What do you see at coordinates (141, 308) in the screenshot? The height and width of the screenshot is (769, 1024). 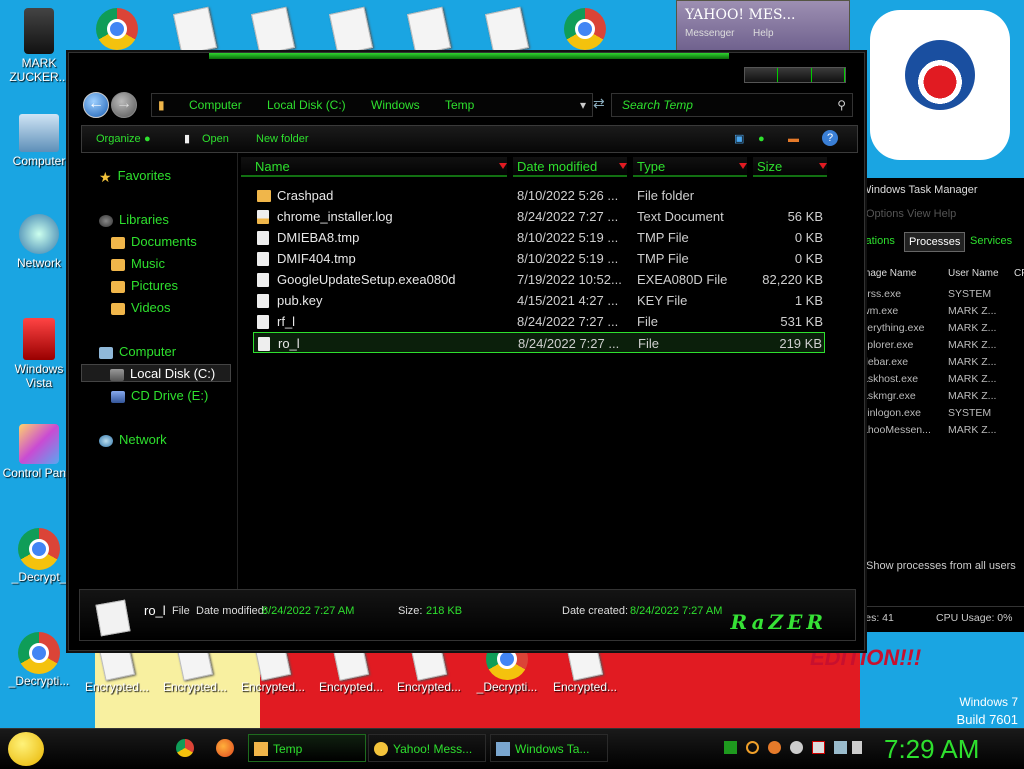 I see `nav-videos: Videos` at bounding box center [141, 308].